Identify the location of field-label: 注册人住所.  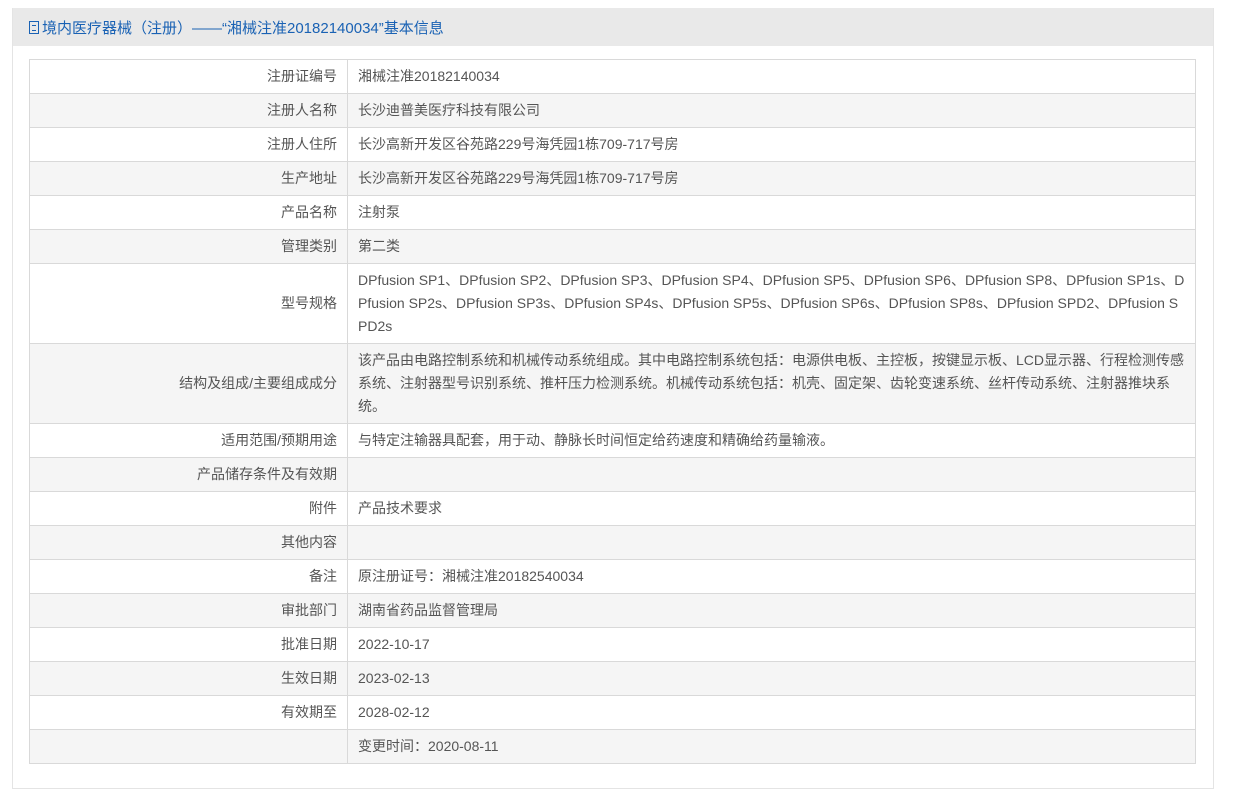
(188, 144).